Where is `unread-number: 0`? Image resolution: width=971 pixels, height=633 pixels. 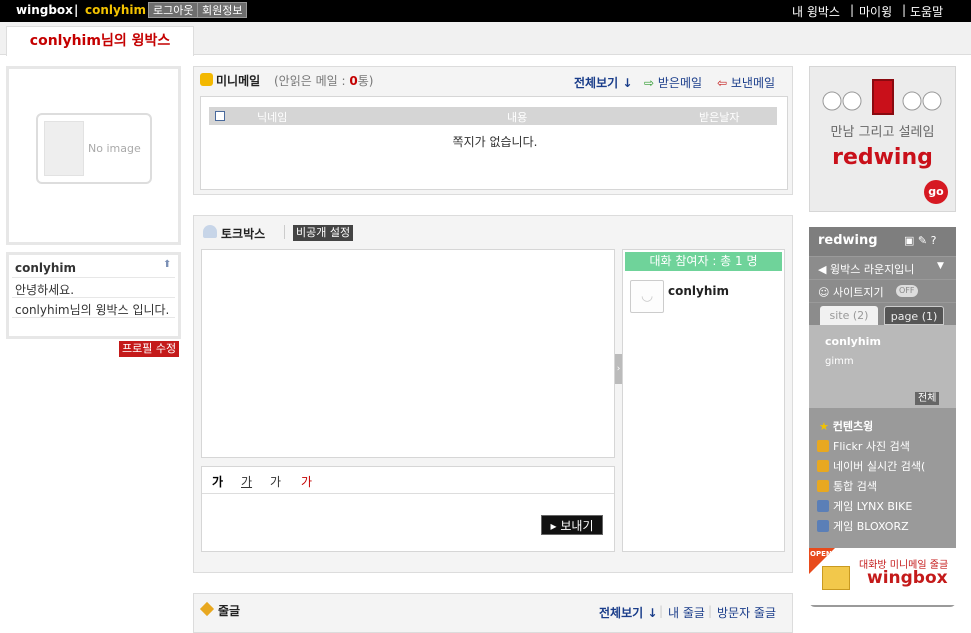 unread-number: 0 is located at coordinates (353, 81).